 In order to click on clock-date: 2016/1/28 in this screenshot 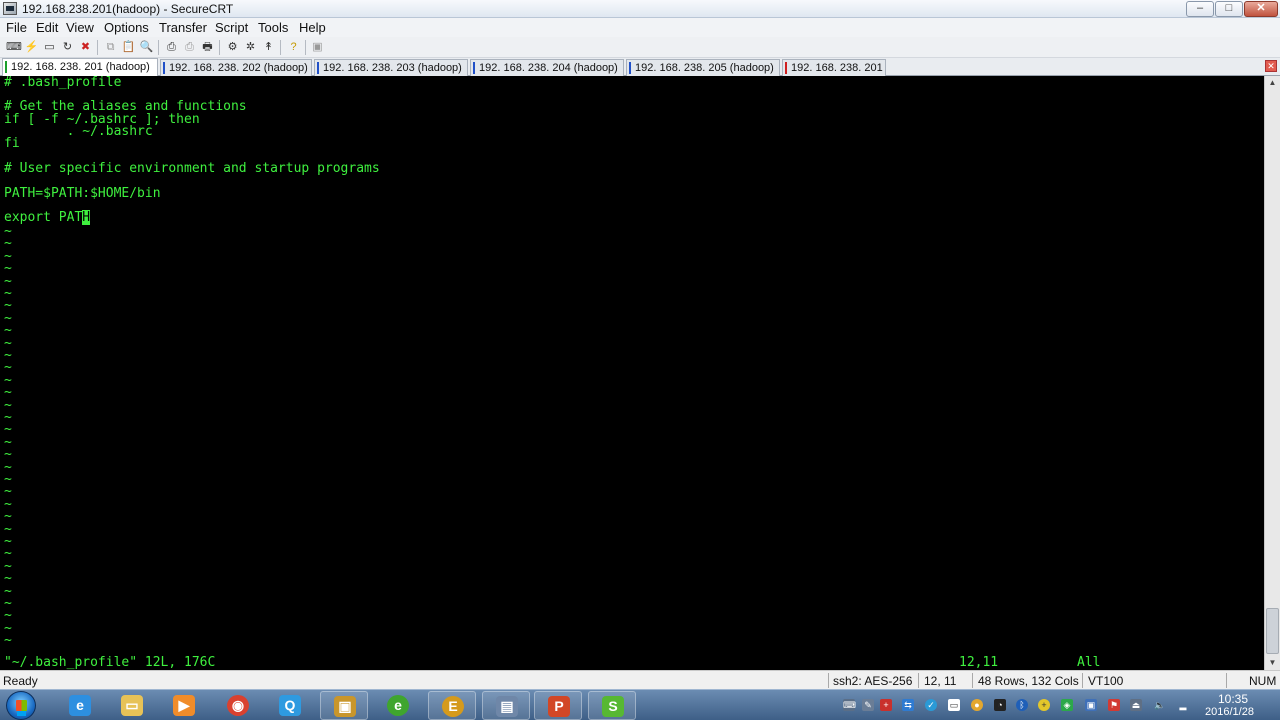, I will do `click(1229, 712)`.